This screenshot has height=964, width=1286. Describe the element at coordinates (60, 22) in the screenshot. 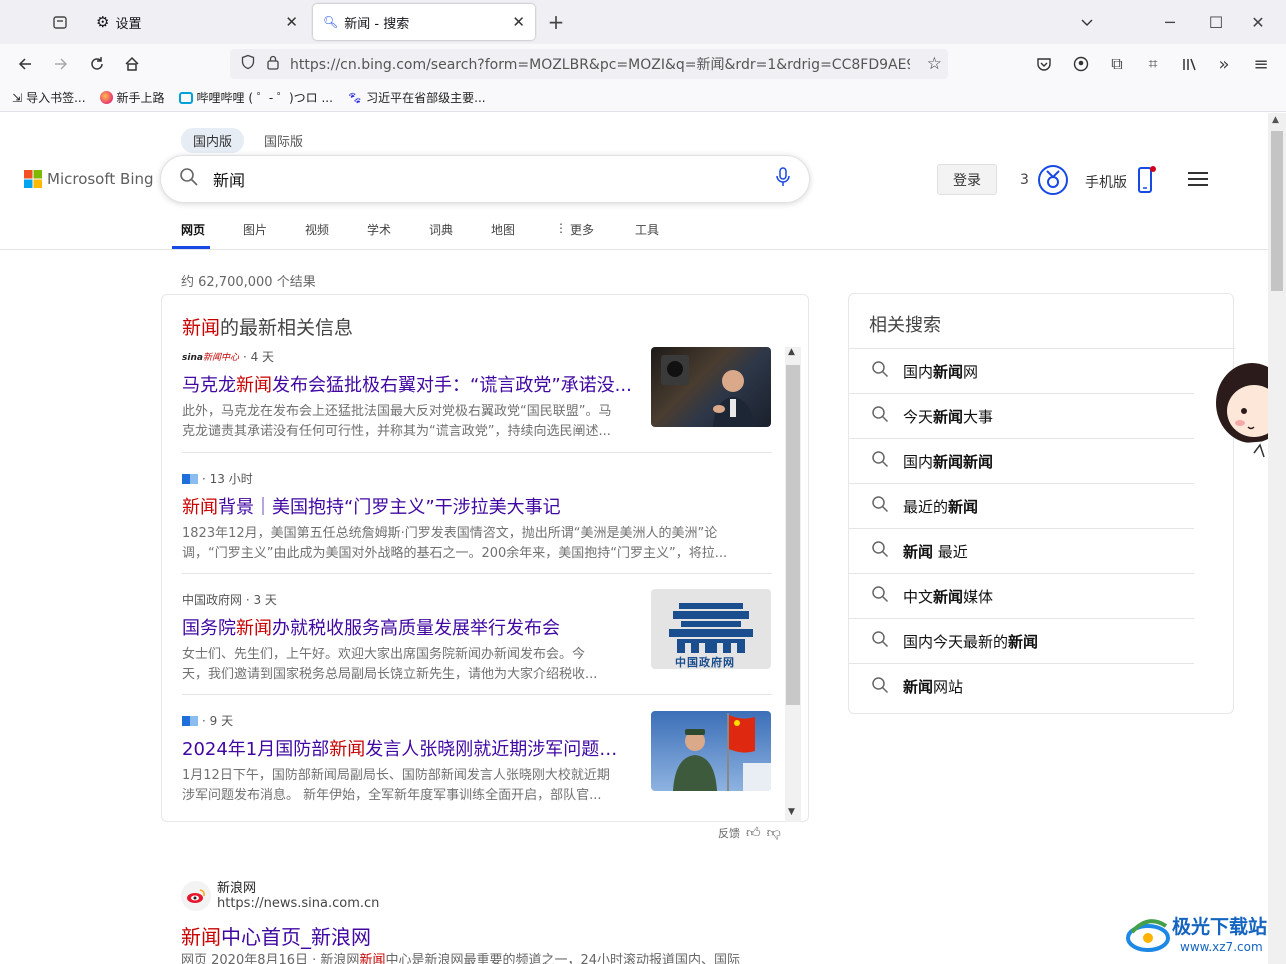

I see `tab-overview-icon` at that location.